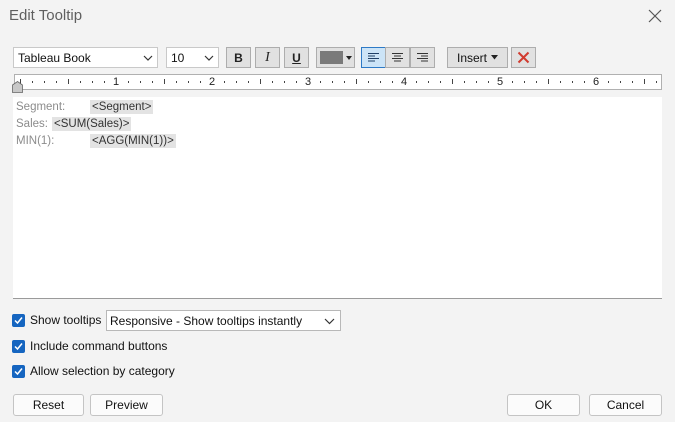 This screenshot has height=422, width=675. I want to click on bold-label: B, so click(238, 57).